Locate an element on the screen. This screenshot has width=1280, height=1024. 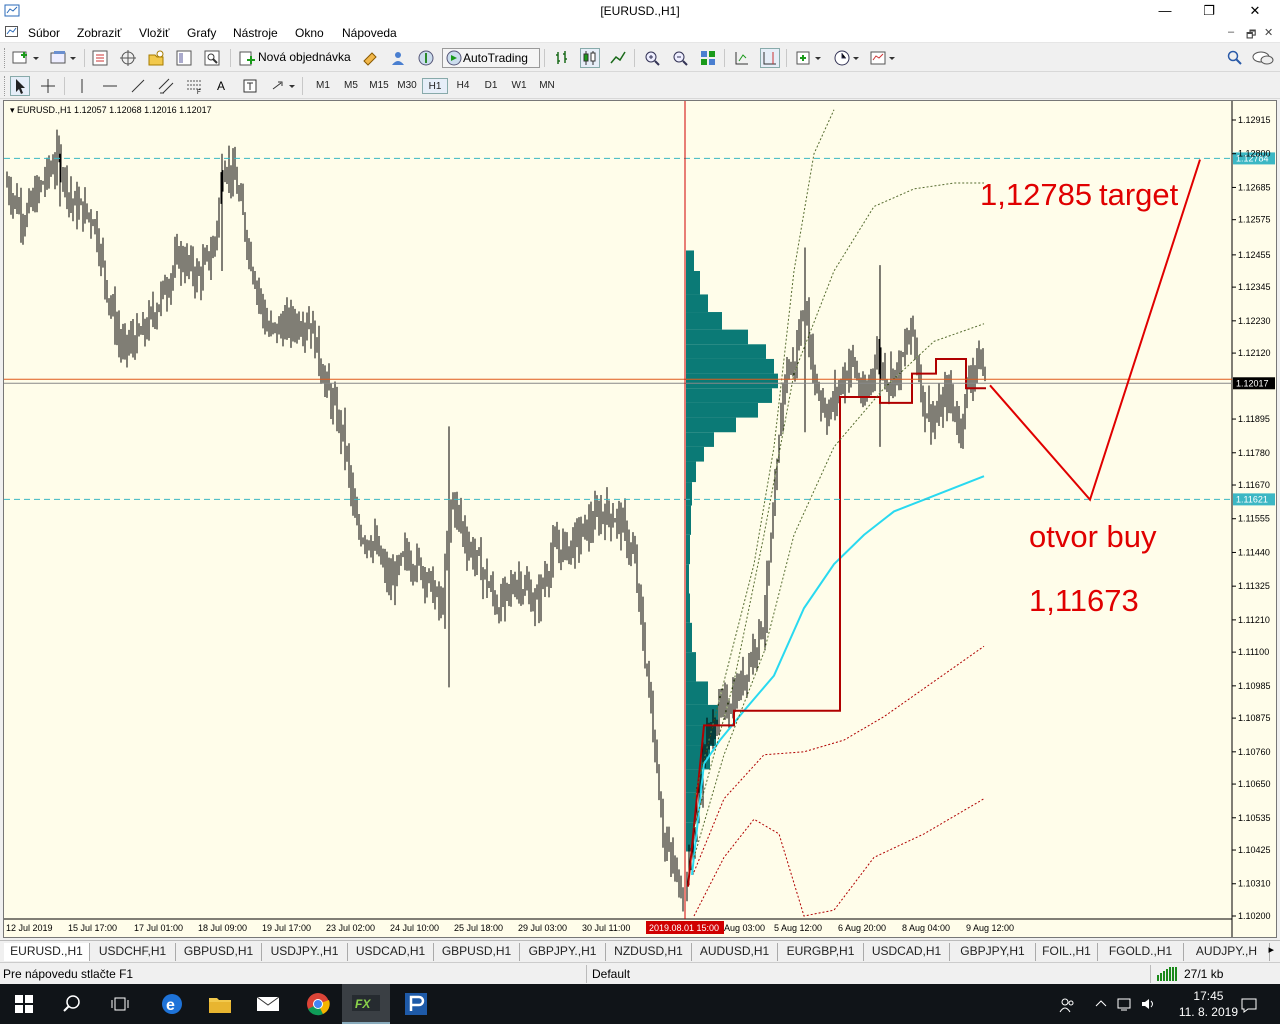
fibonacci-icon: F is located at coordinates (194, 86).